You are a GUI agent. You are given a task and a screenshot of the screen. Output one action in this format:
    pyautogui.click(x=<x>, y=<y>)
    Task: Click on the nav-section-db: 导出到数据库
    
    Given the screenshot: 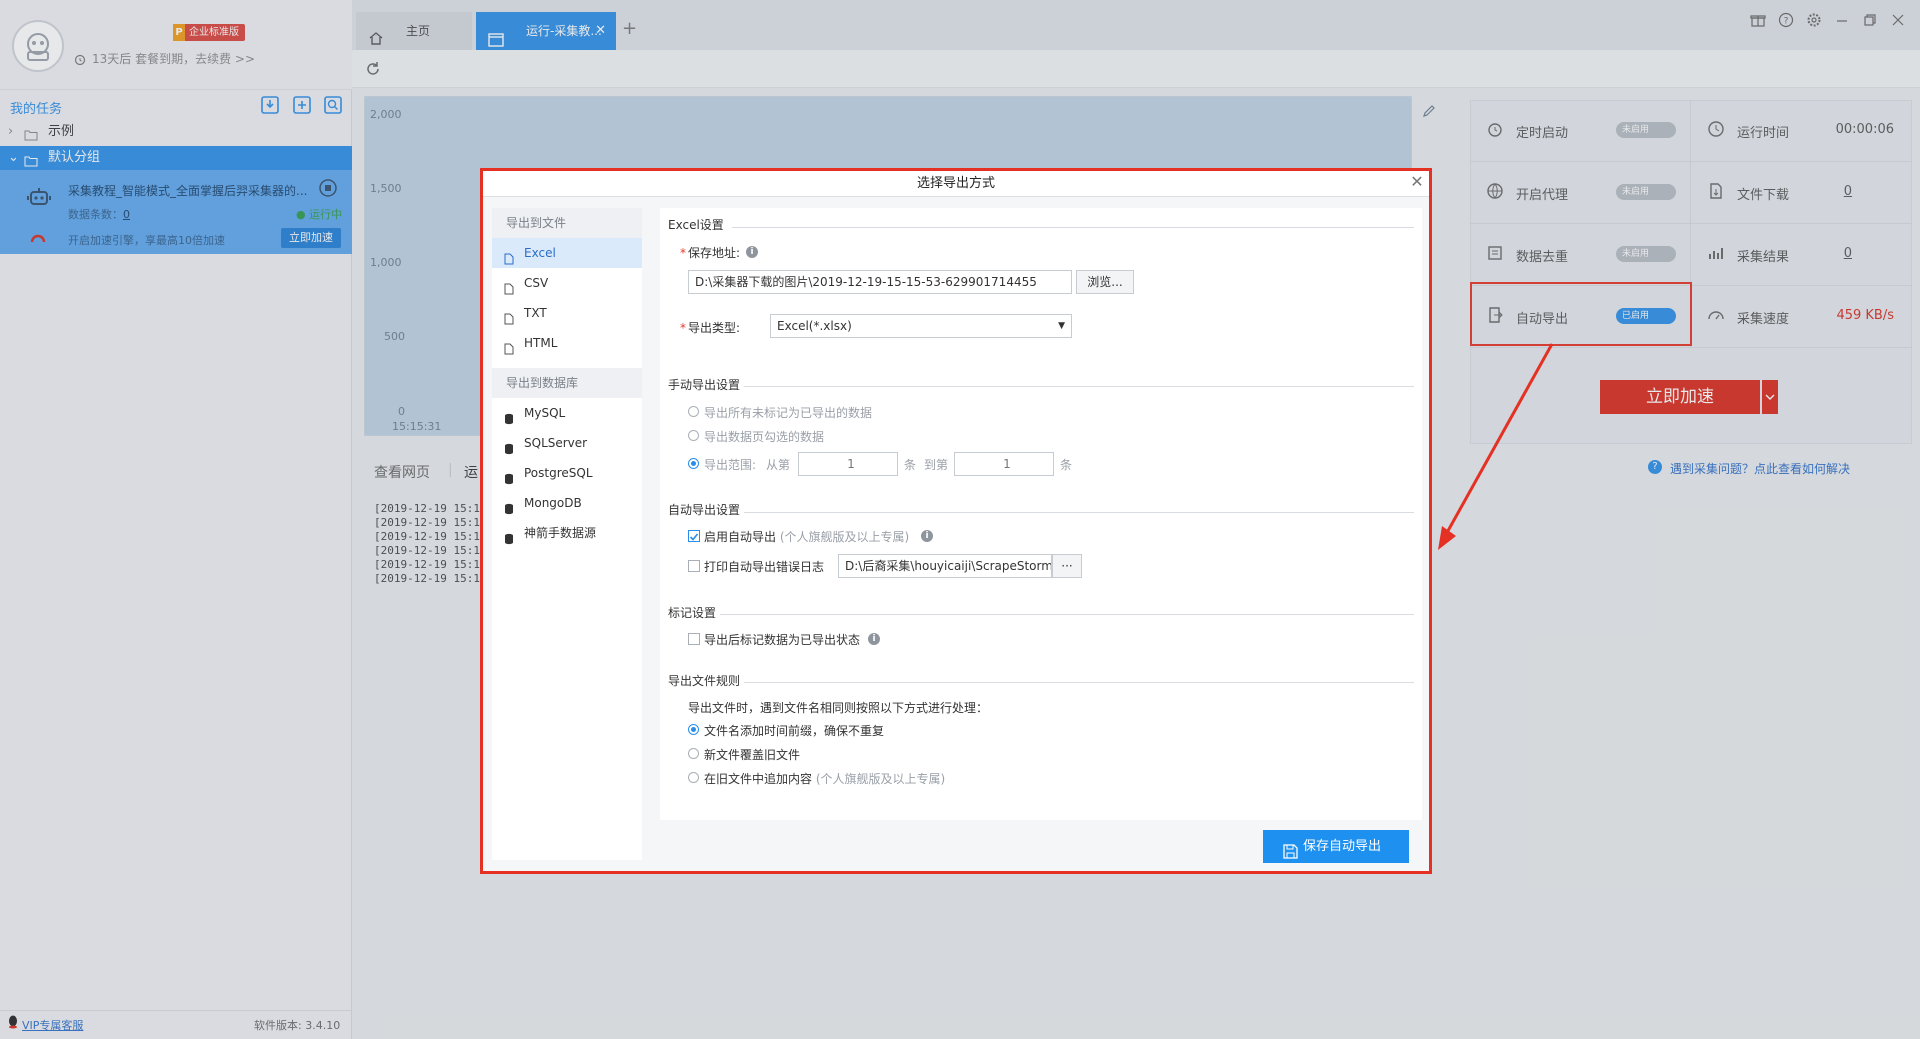 What is the action you would take?
    pyautogui.click(x=567, y=383)
    